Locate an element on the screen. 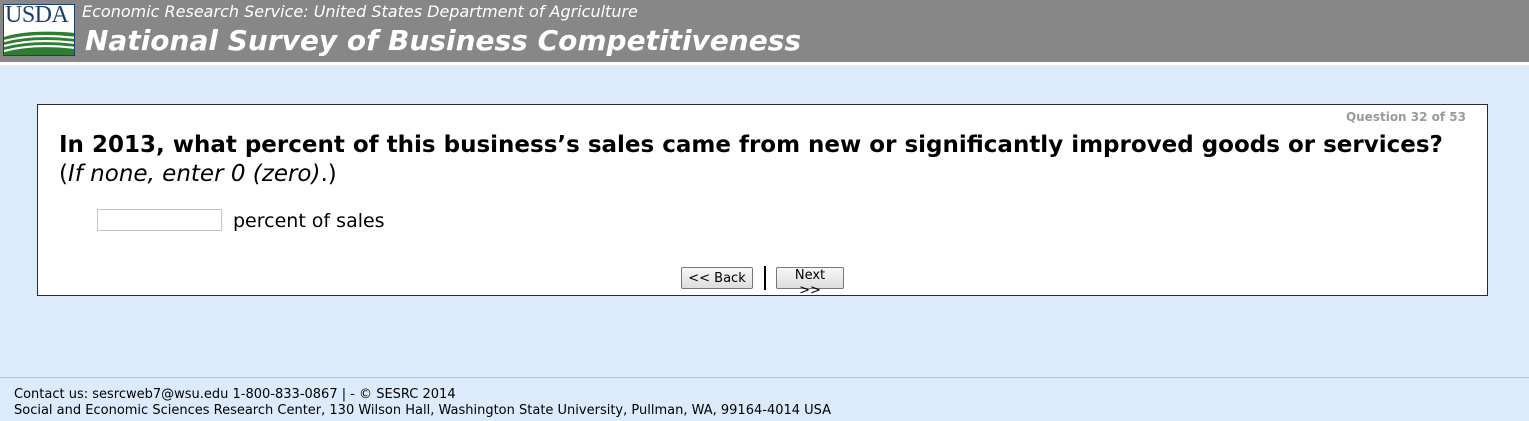 This screenshot has width=1529, height=421. next-button: Next >> is located at coordinates (810, 282).